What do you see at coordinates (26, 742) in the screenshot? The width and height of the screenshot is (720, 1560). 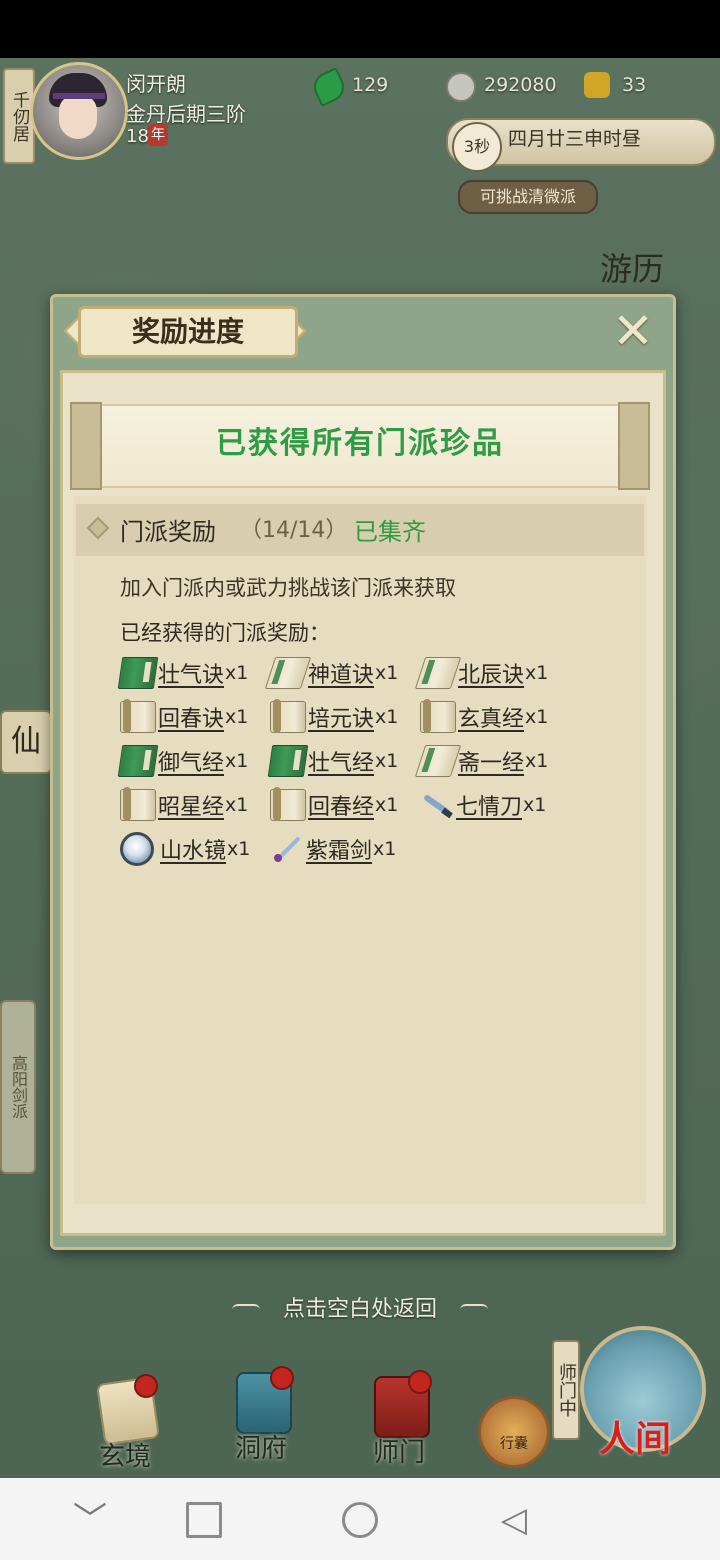 I see `left-map-sign: 仙` at bounding box center [26, 742].